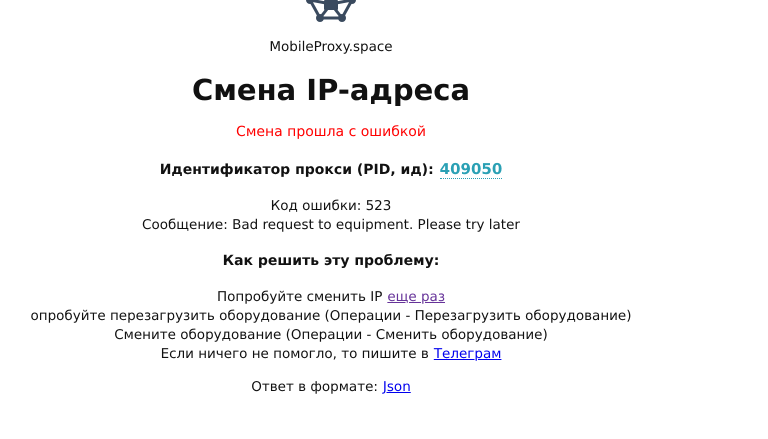 This screenshot has height=439, width=768. What do you see at coordinates (294, 354) in the screenshot?
I see `help-text: Если ничего не помогло, то пишите в` at bounding box center [294, 354].